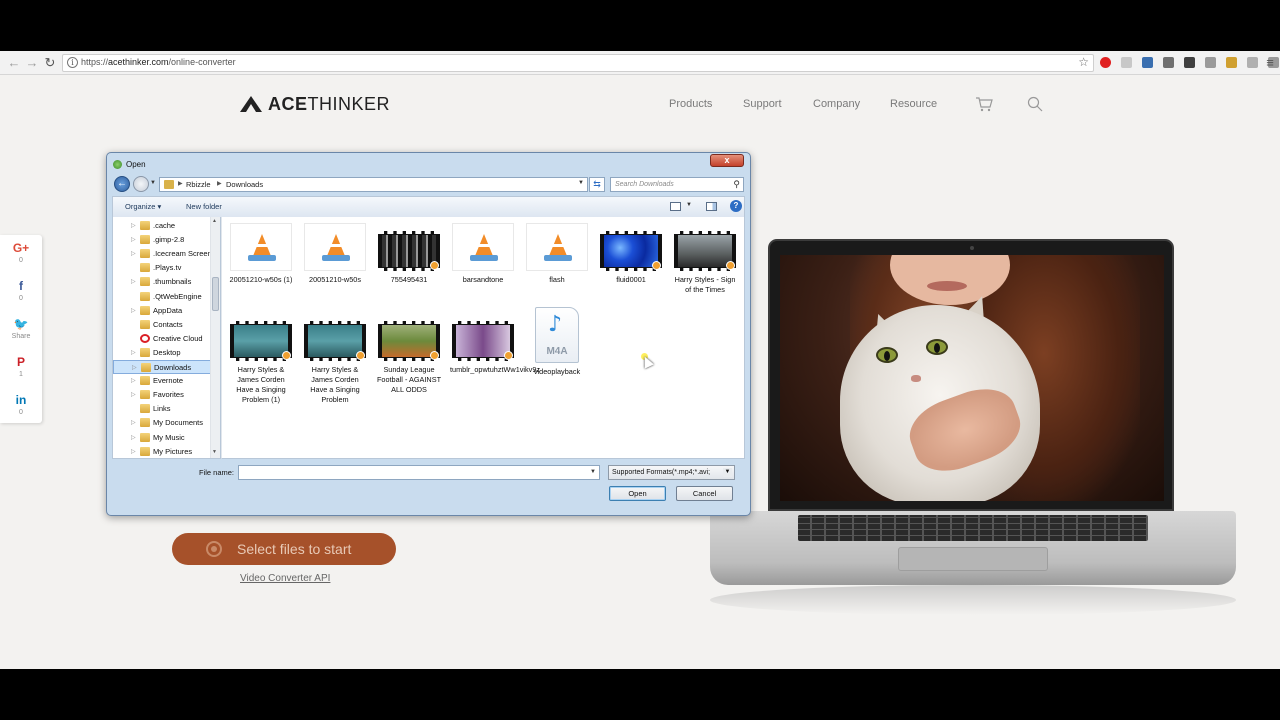 The width and height of the screenshot is (1280, 720). What do you see at coordinates (163, 325) in the screenshot?
I see `nav-item: Contacts` at bounding box center [163, 325].